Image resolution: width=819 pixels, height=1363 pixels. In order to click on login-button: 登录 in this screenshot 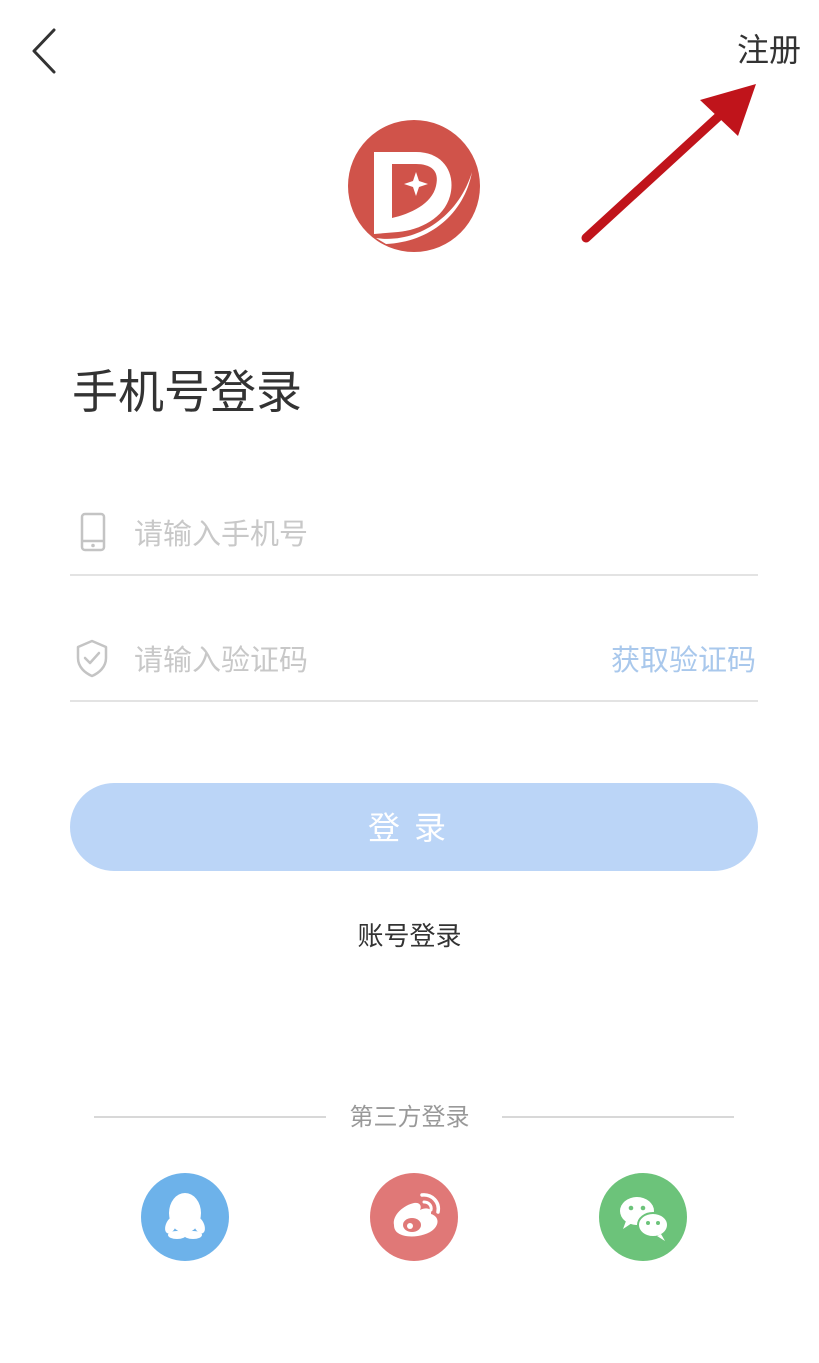, I will do `click(414, 827)`.